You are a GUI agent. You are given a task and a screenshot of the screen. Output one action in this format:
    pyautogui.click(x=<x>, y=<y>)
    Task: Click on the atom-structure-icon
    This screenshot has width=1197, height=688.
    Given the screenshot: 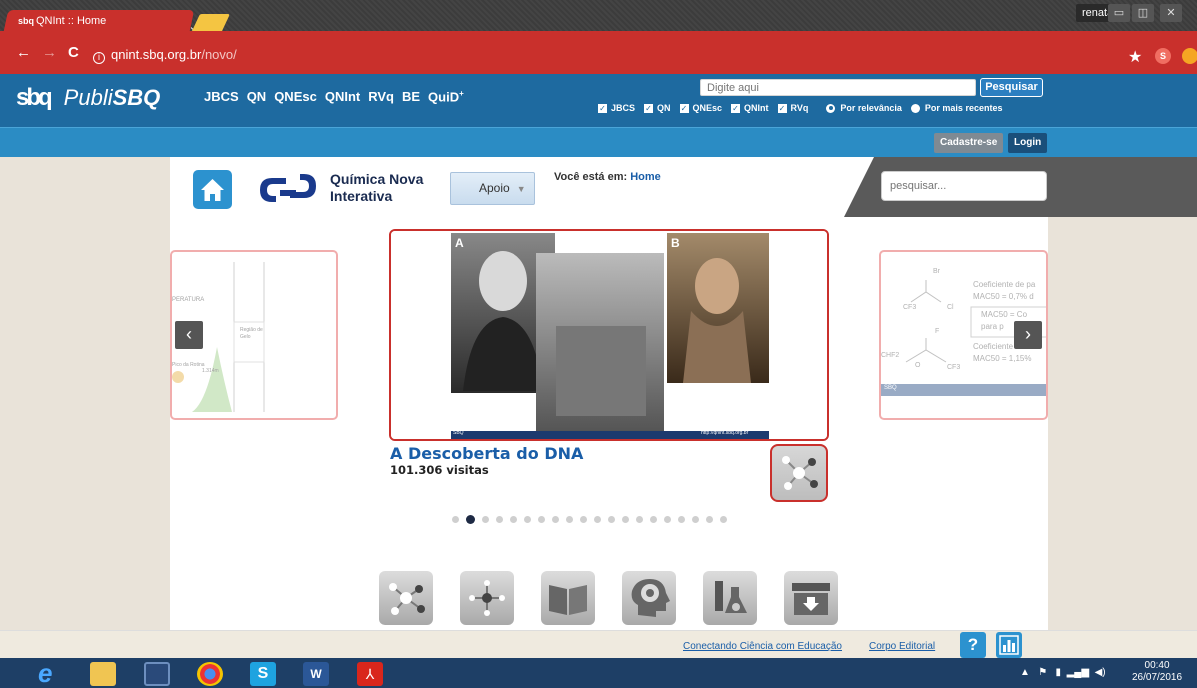 What is the action you would take?
    pyautogui.click(x=487, y=598)
    